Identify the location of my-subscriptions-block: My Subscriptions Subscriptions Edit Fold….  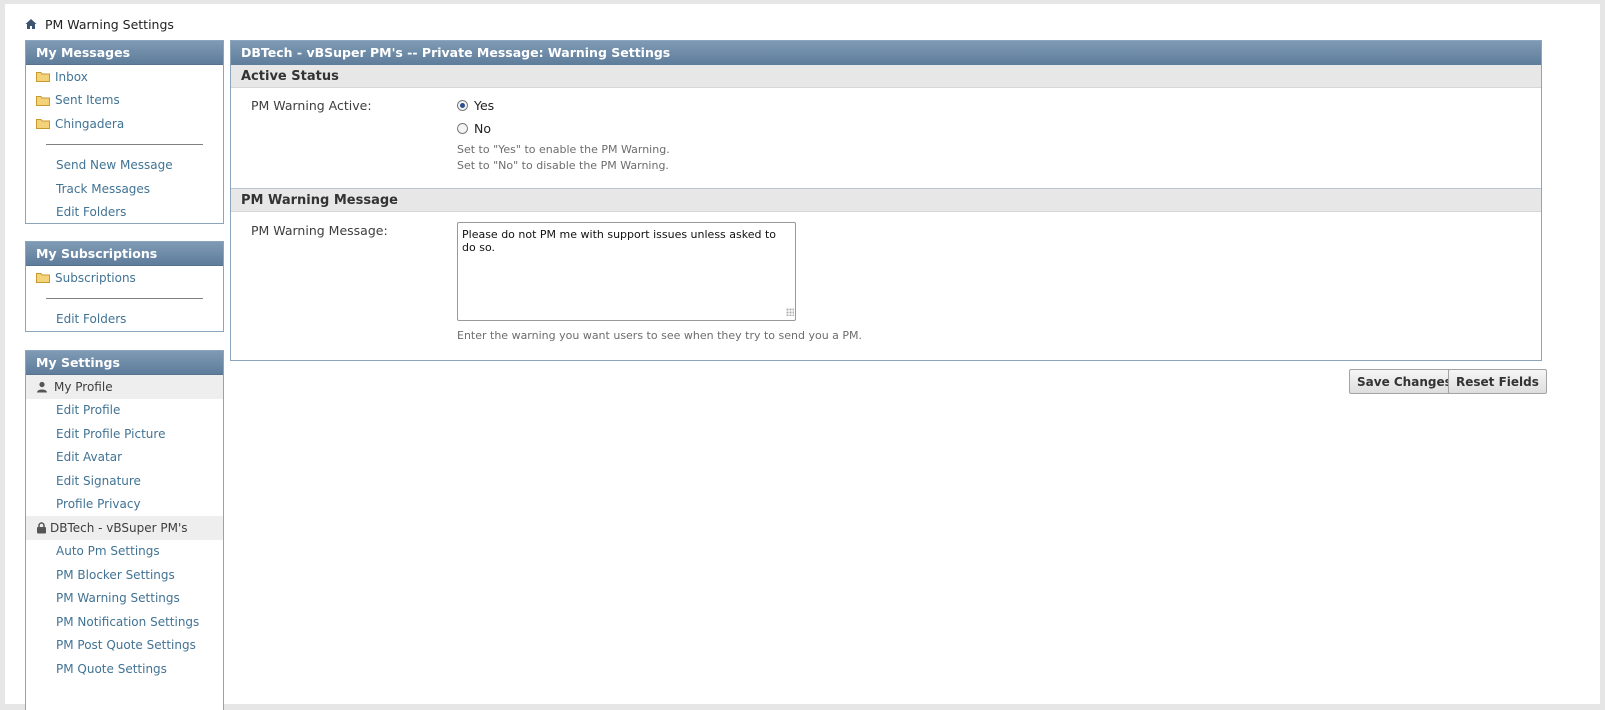
(124, 286).